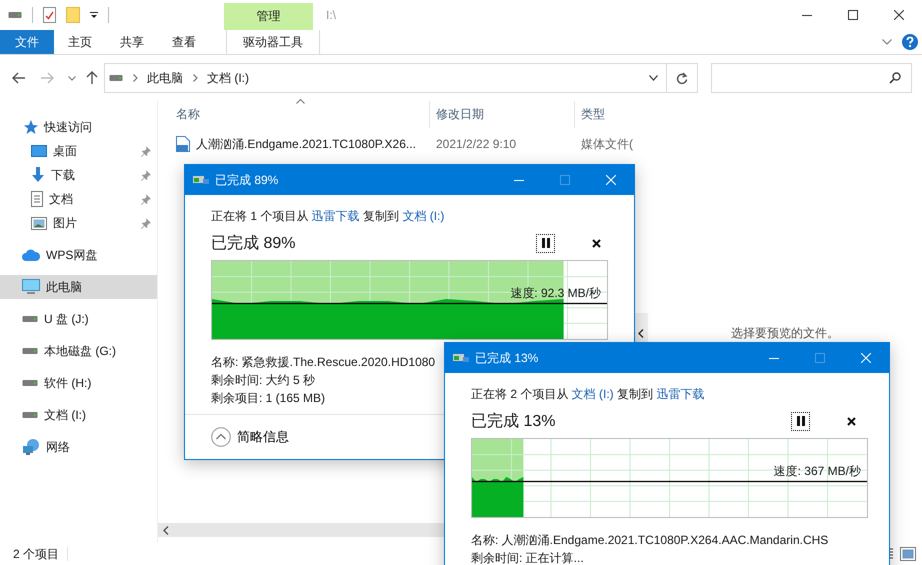 The image size is (922, 565). I want to click on sidebar-label: 下载, so click(63, 175).